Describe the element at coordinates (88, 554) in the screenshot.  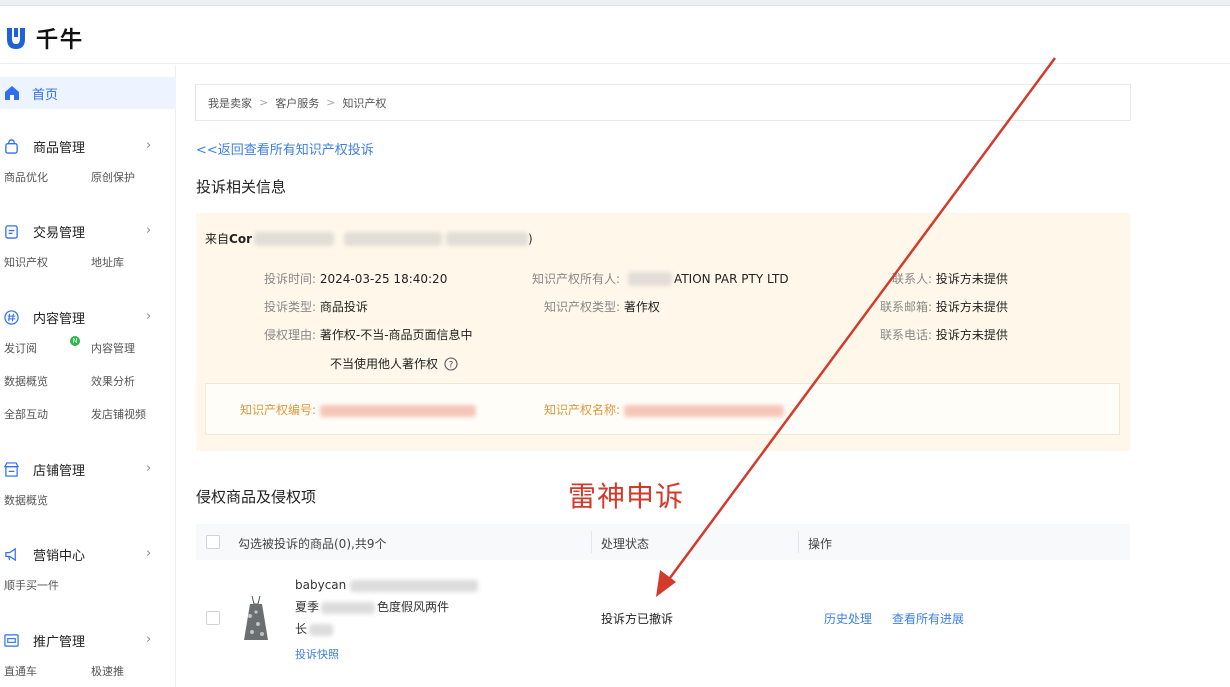
I see `sidebar-item-marketing: 营销中心 ›` at that location.